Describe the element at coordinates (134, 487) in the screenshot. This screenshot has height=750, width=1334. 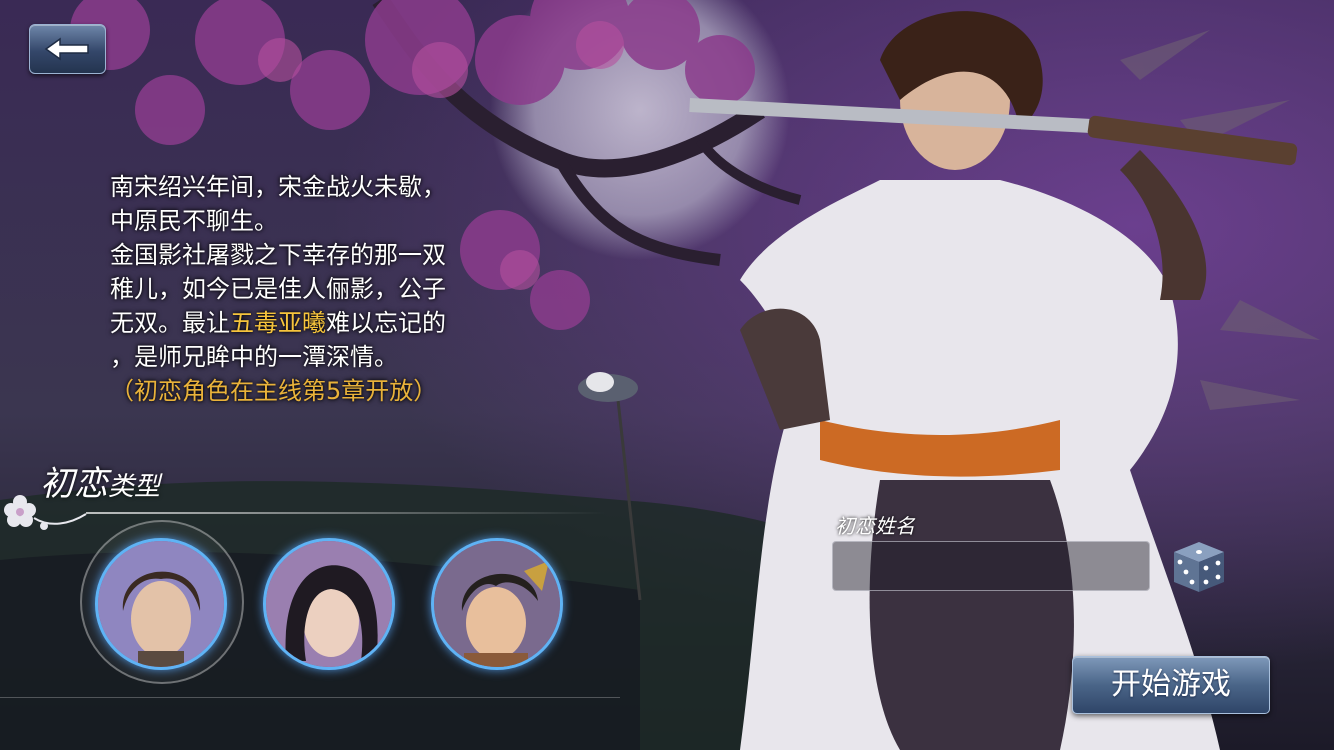
I see `type-title-sub: 类型` at that location.